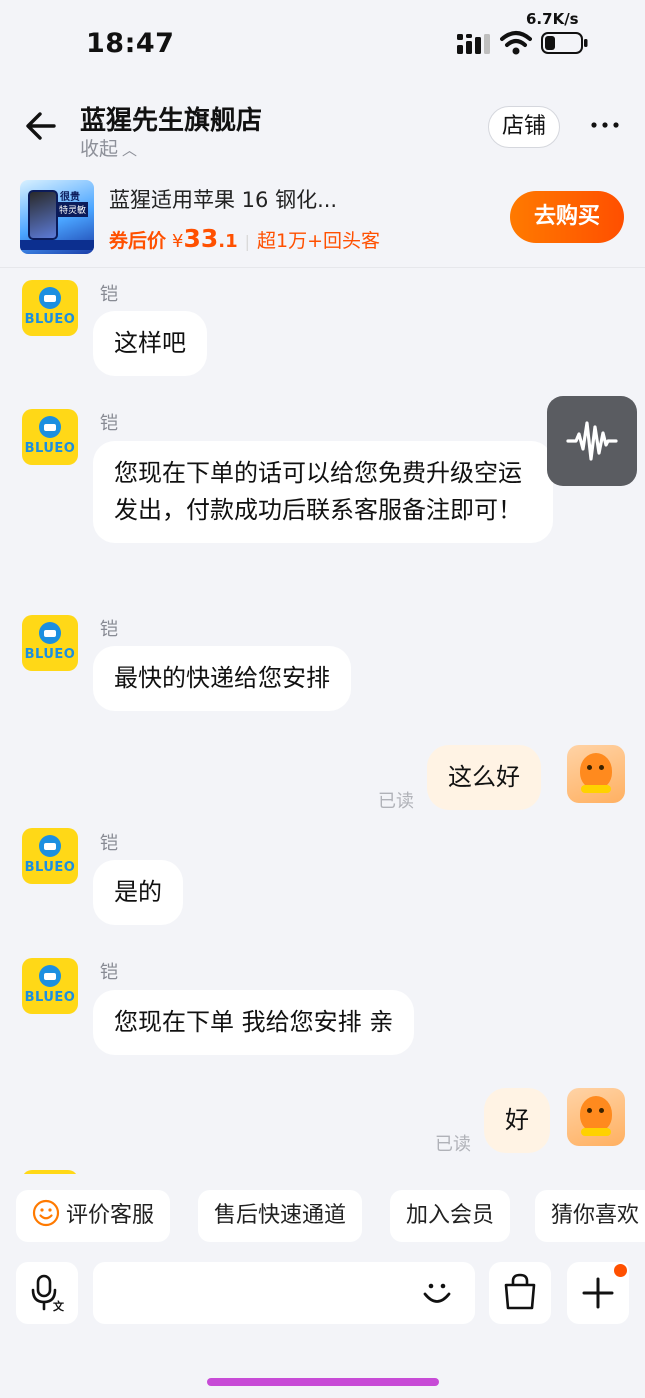 The width and height of the screenshot is (645, 1398). What do you see at coordinates (322, 125) in the screenshot?
I see `chat-header: 蓝猩先生旗舰店 收起 ︿ 店铺` at bounding box center [322, 125].